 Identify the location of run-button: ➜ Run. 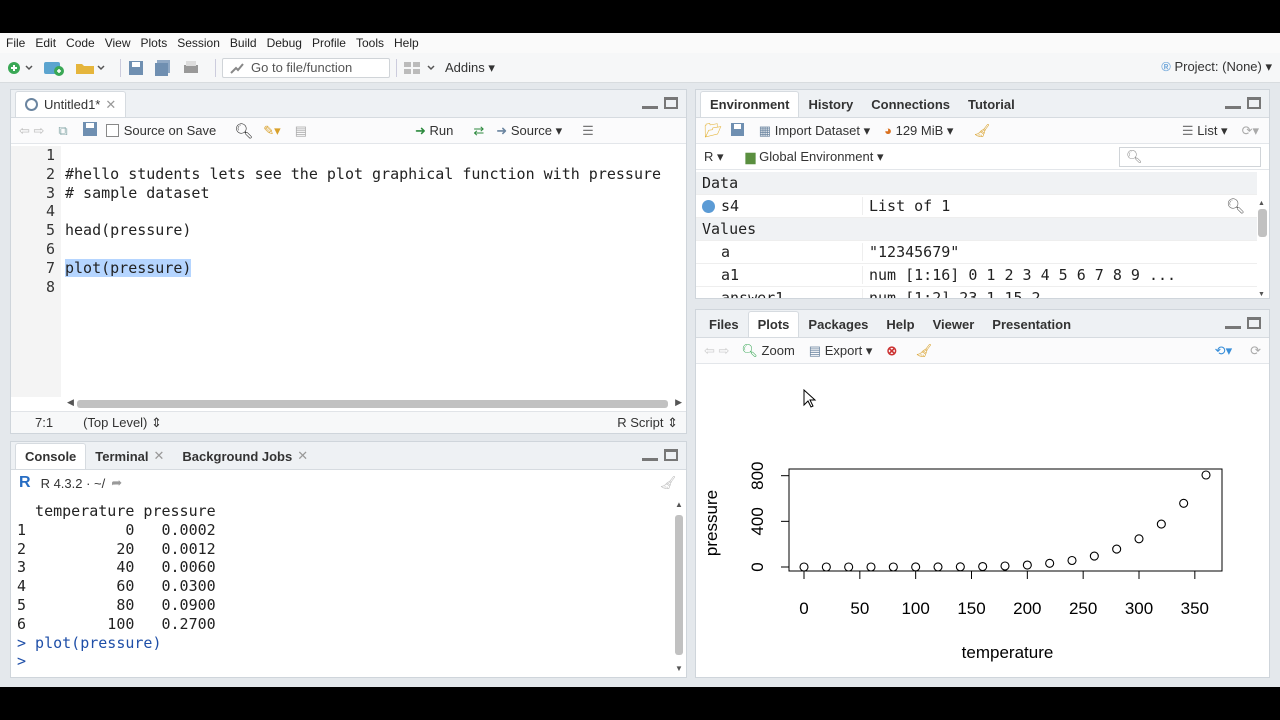
(434, 131).